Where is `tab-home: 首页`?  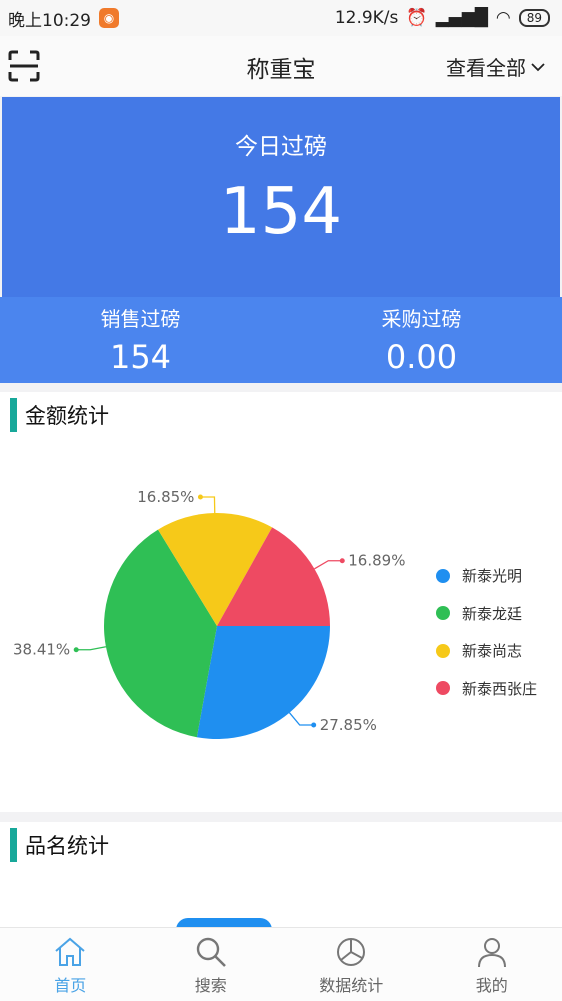 tab-home: 首页 is located at coordinates (70, 964).